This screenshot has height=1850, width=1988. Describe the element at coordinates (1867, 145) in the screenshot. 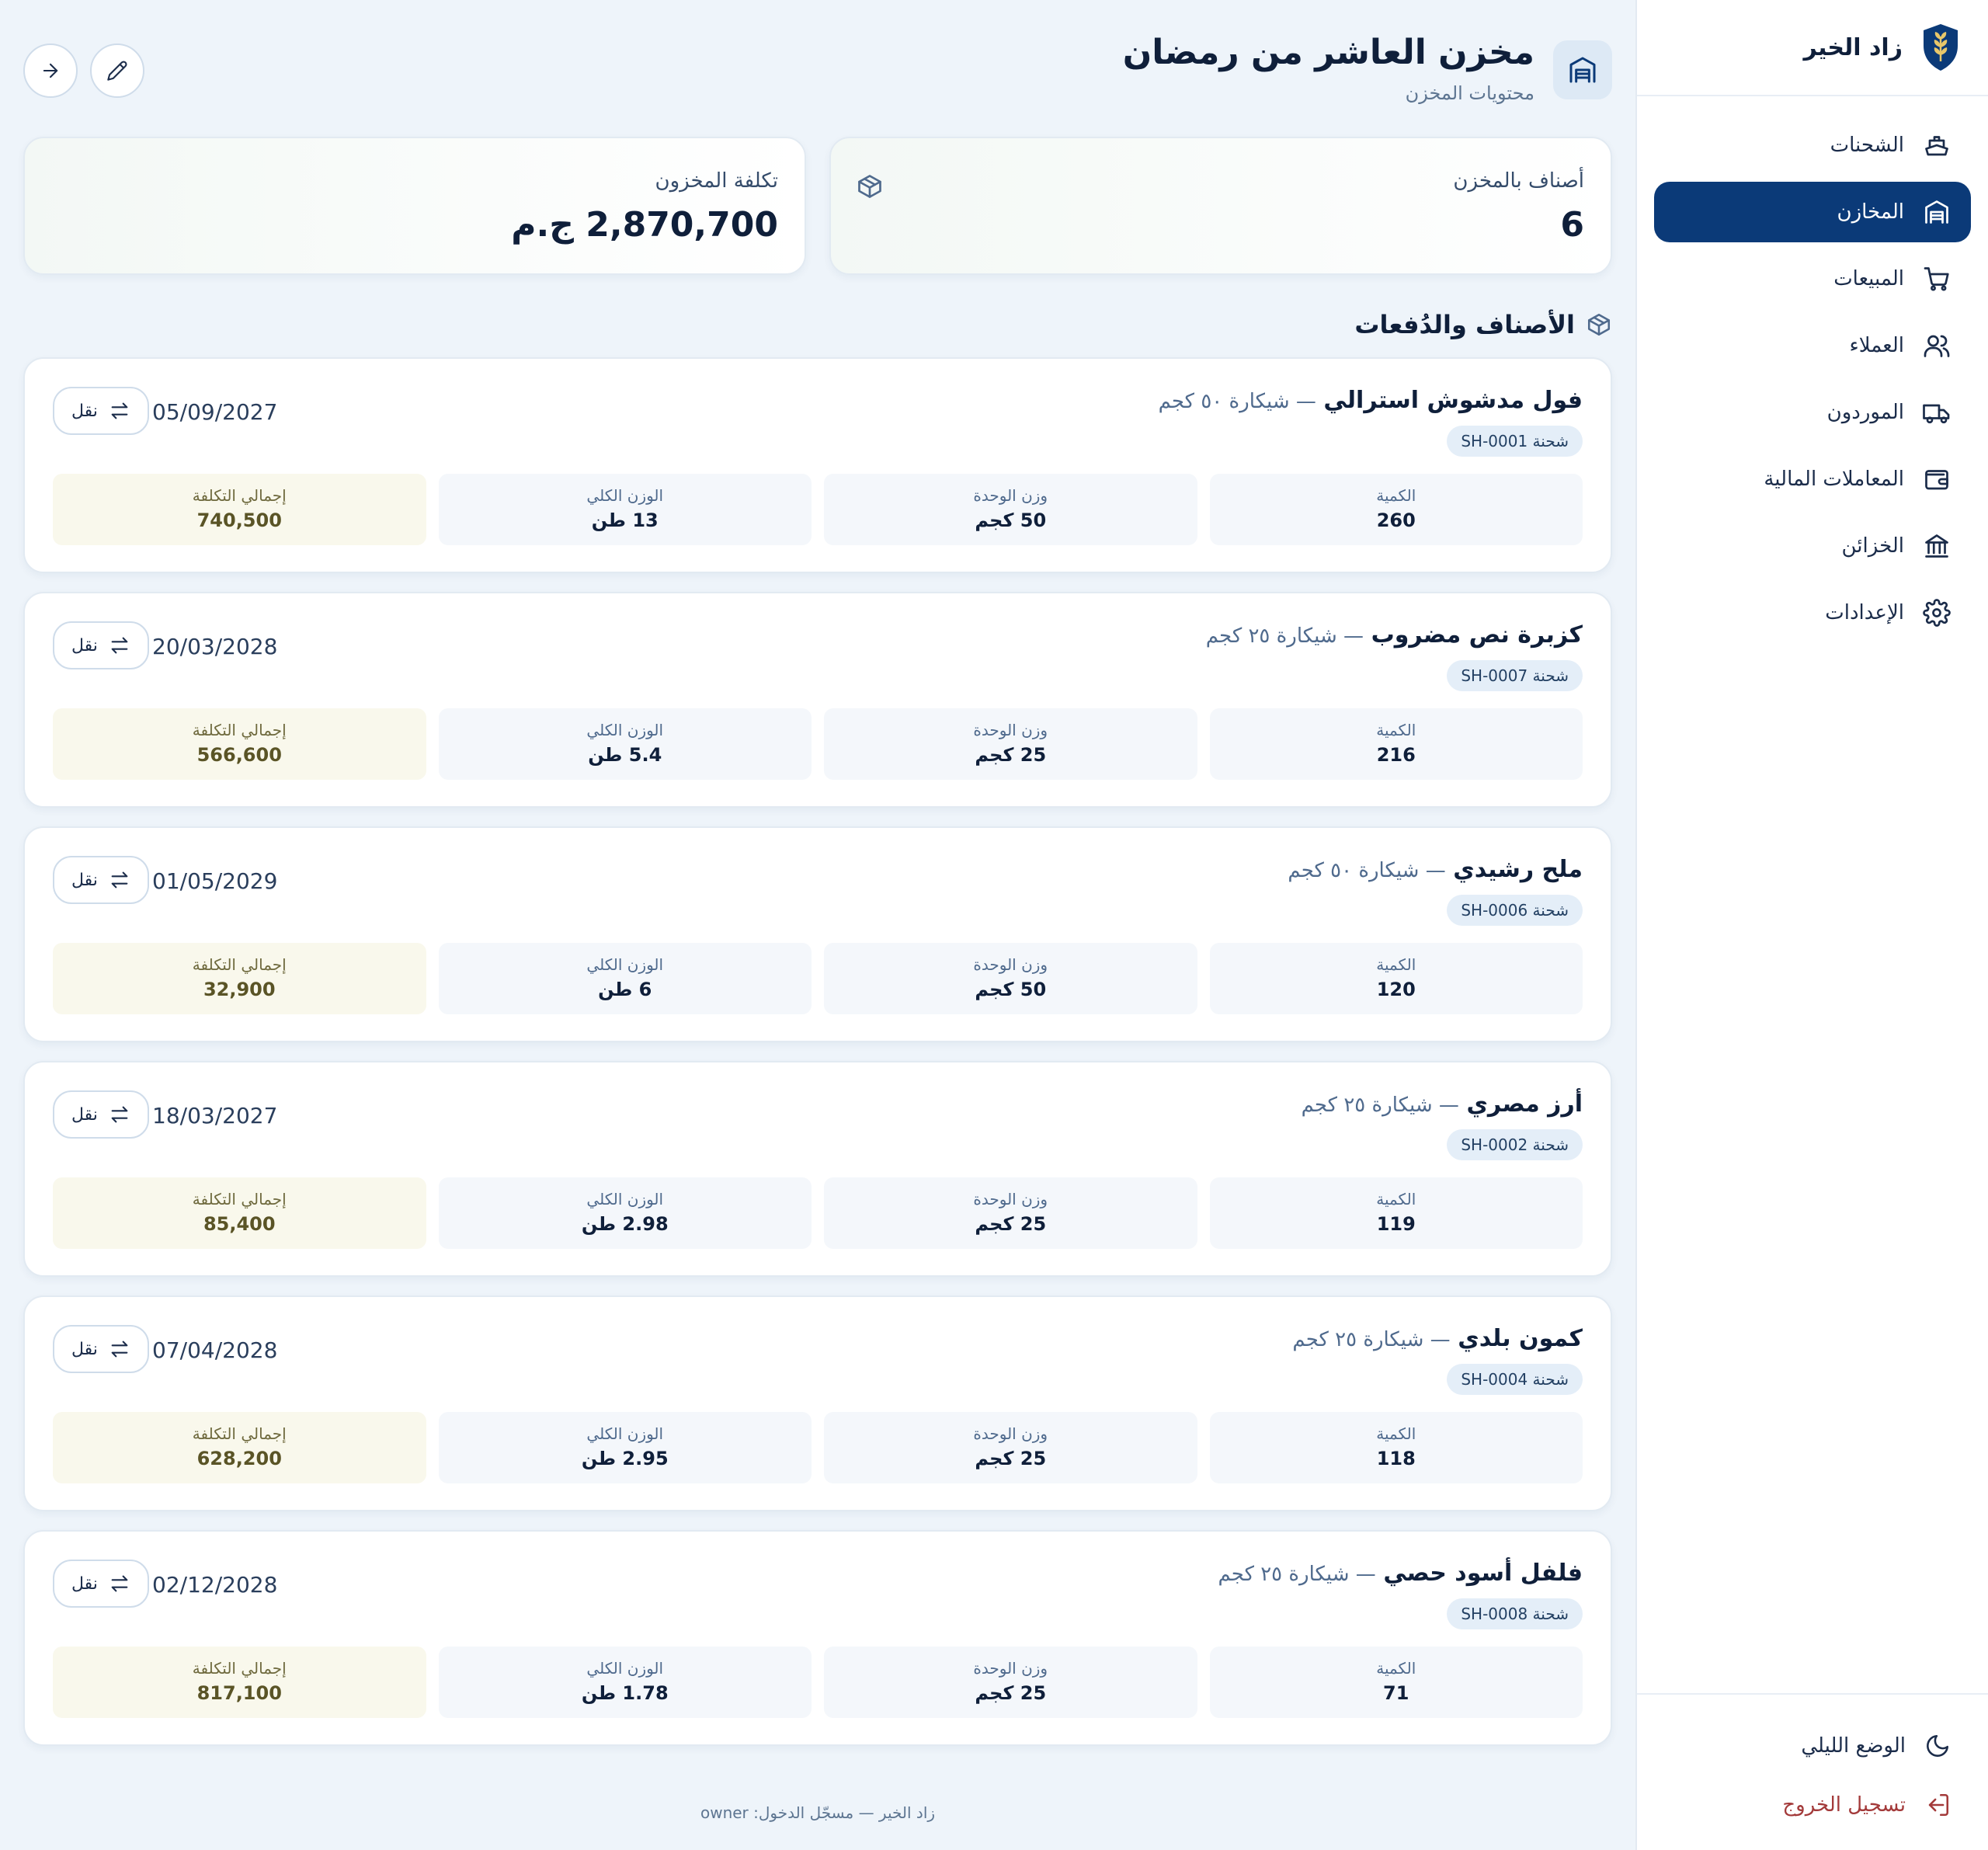

I see `nav-label: الشحنات` at that location.